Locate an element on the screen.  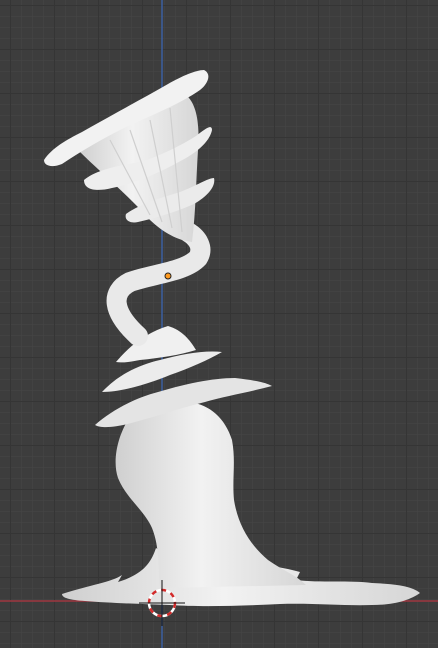
object-origin-dot is located at coordinates (168, 276).